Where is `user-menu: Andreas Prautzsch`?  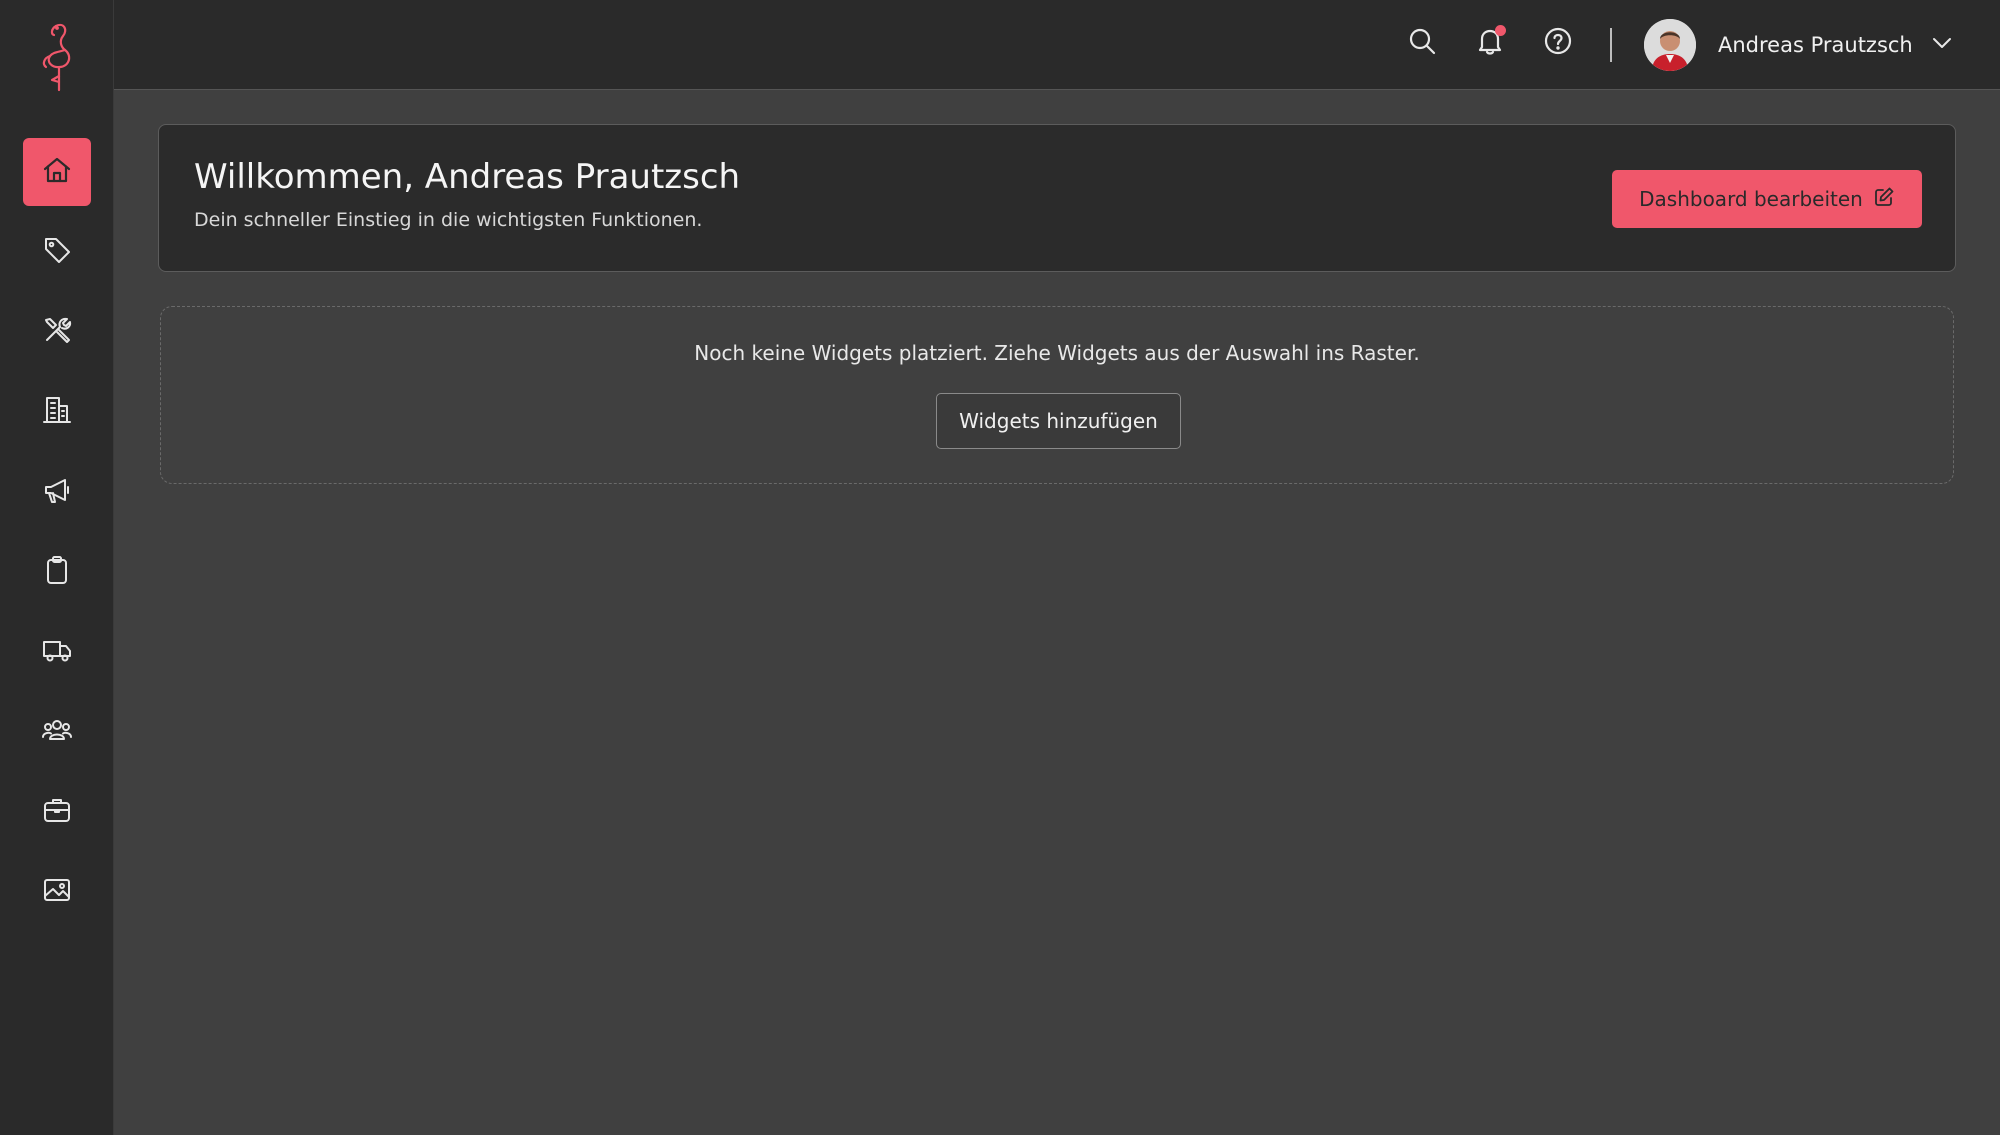 user-menu: Andreas Prautzsch is located at coordinates (1799, 45).